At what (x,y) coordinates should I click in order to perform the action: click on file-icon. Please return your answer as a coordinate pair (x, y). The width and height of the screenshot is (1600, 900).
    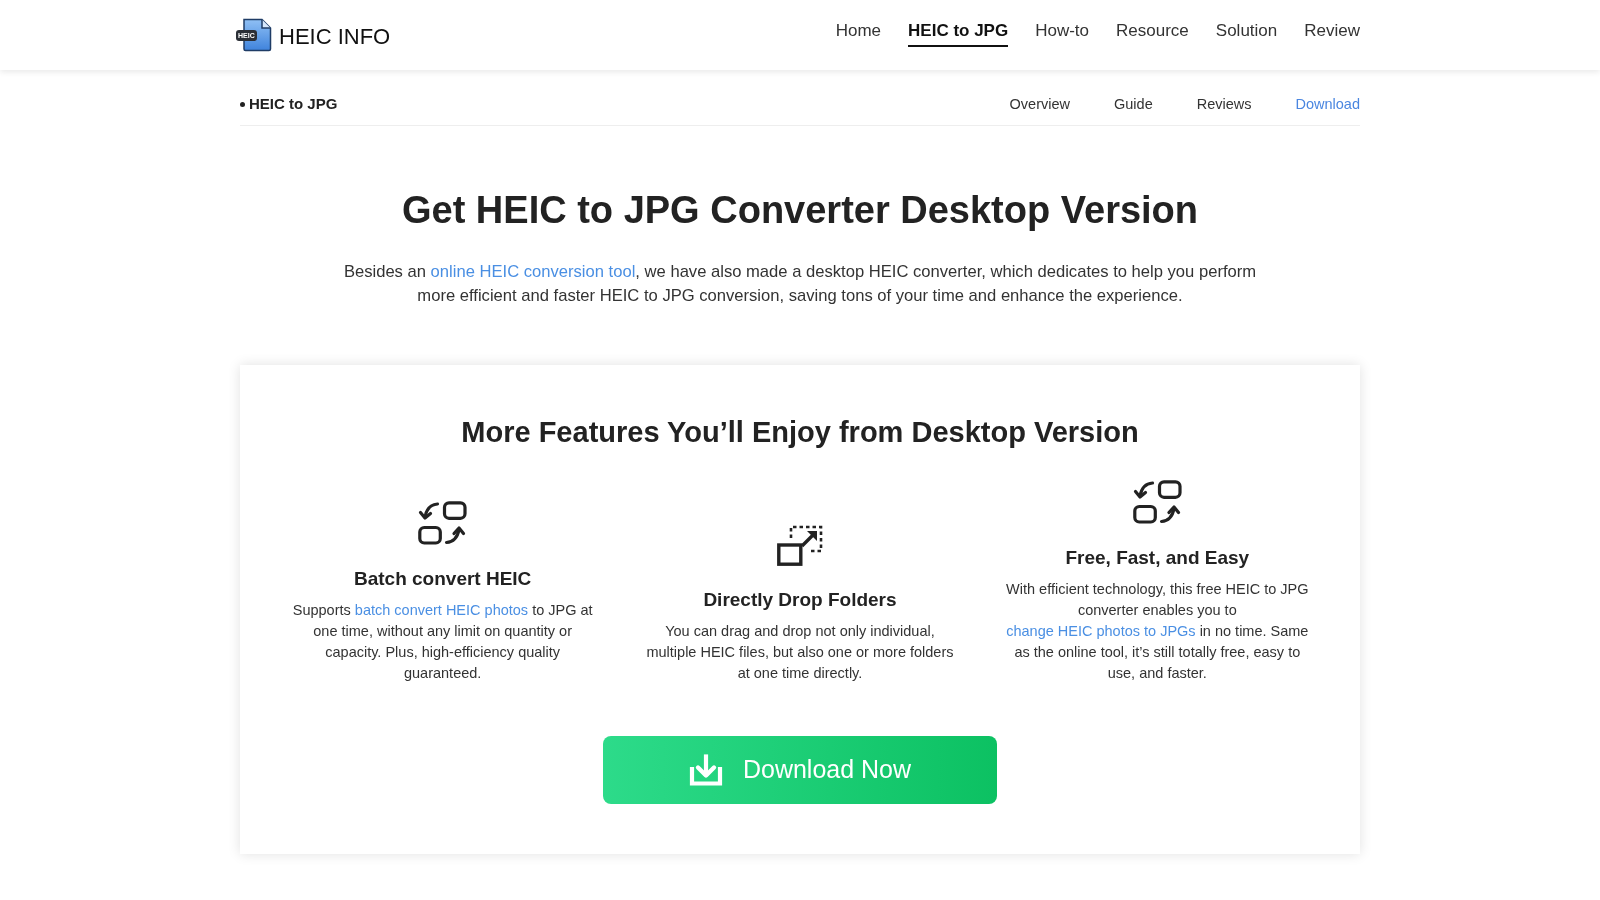
    Looking at the image, I should click on (256, 35).